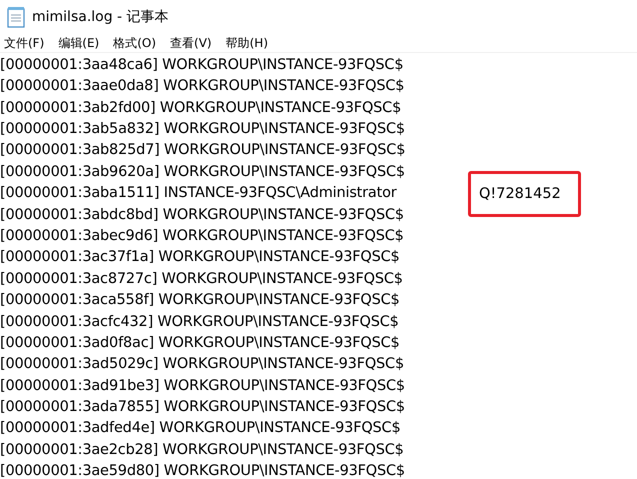 The image size is (637, 479). Describe the element at coordinates (201, 428) in the screenshot. I see `log-line: [00000001:3adfed4e] WORKGROUP\INSTANCE-93FQSC$` at that location.